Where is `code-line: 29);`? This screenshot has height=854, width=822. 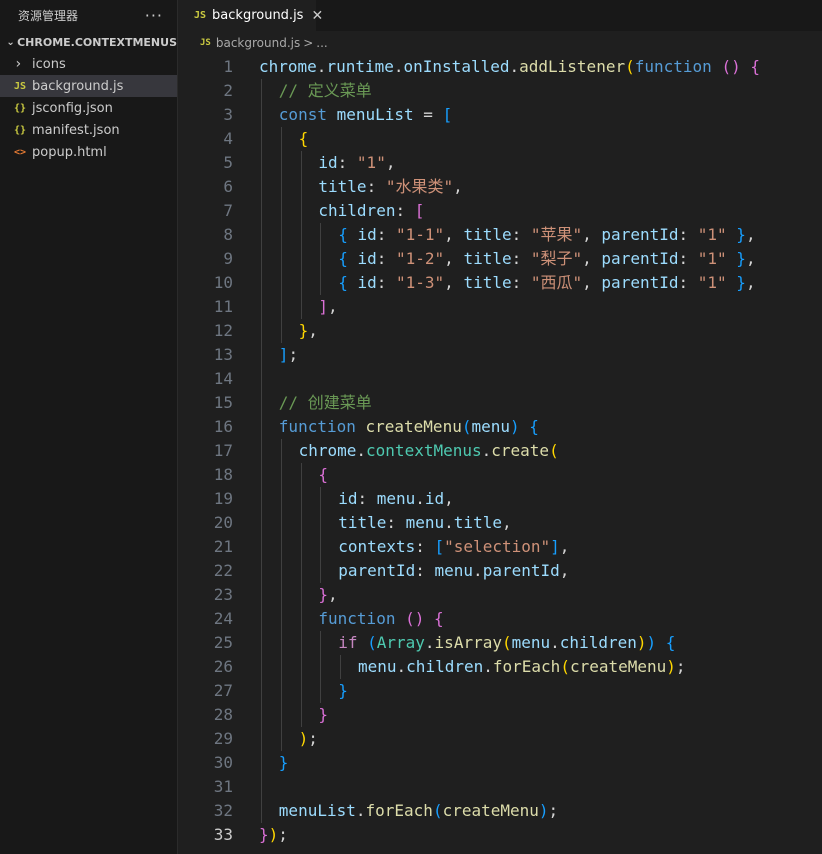 code-line: 29); is located at coordinates (500, 739).